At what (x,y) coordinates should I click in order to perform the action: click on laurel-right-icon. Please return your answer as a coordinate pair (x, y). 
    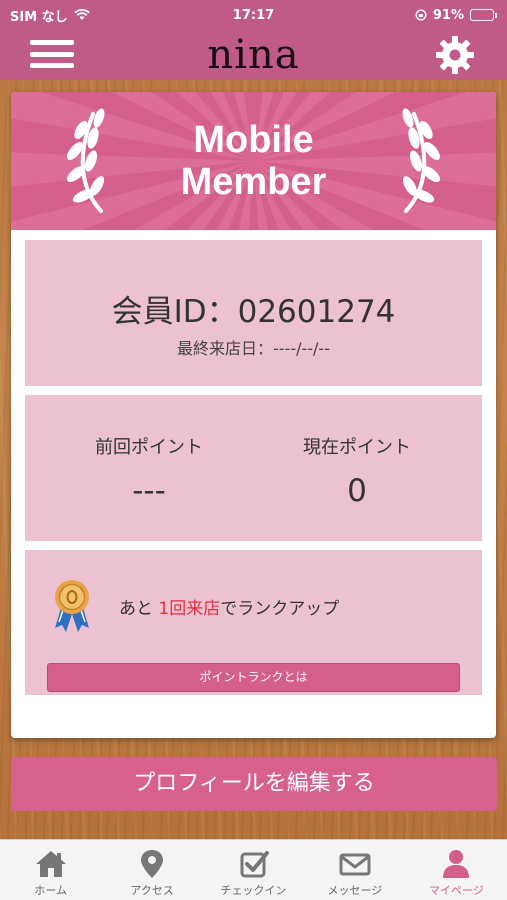
    Looking at the image, I should click on (421, 160).